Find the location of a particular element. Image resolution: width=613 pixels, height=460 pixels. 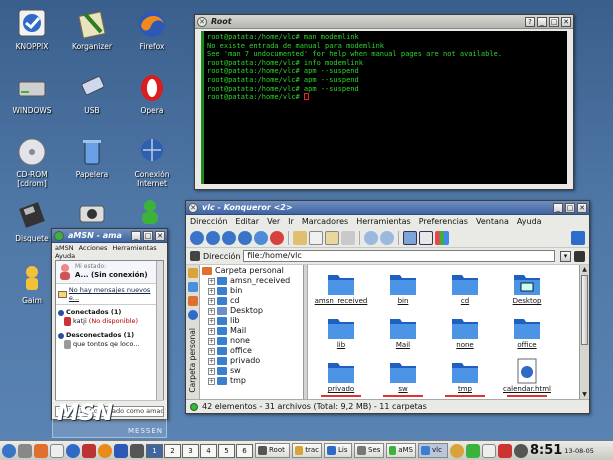

contact-item: katji (No disponible) is located at coordinates (109, 321).